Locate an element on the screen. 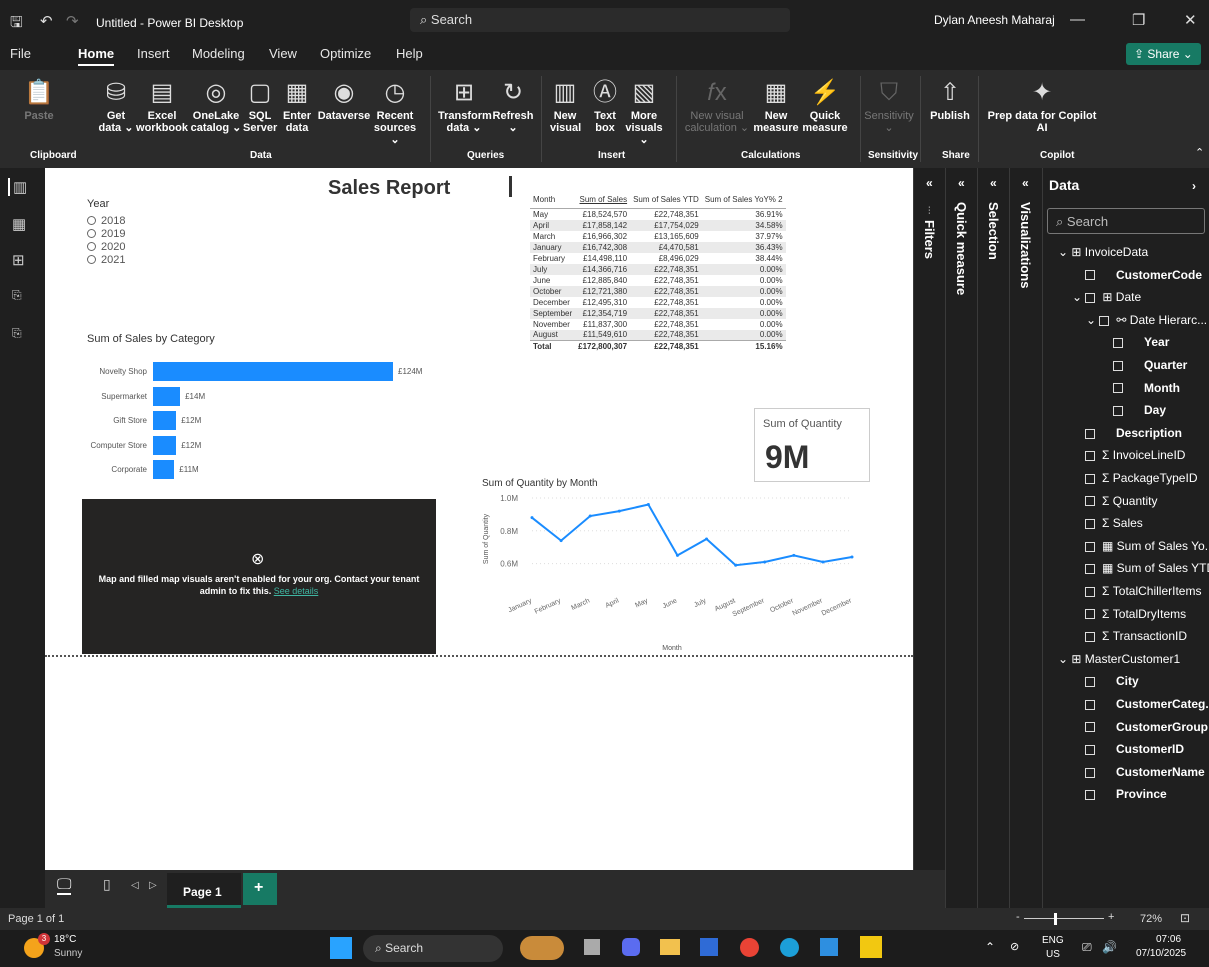  power-bi-icon is located at coordinates (871, 947).